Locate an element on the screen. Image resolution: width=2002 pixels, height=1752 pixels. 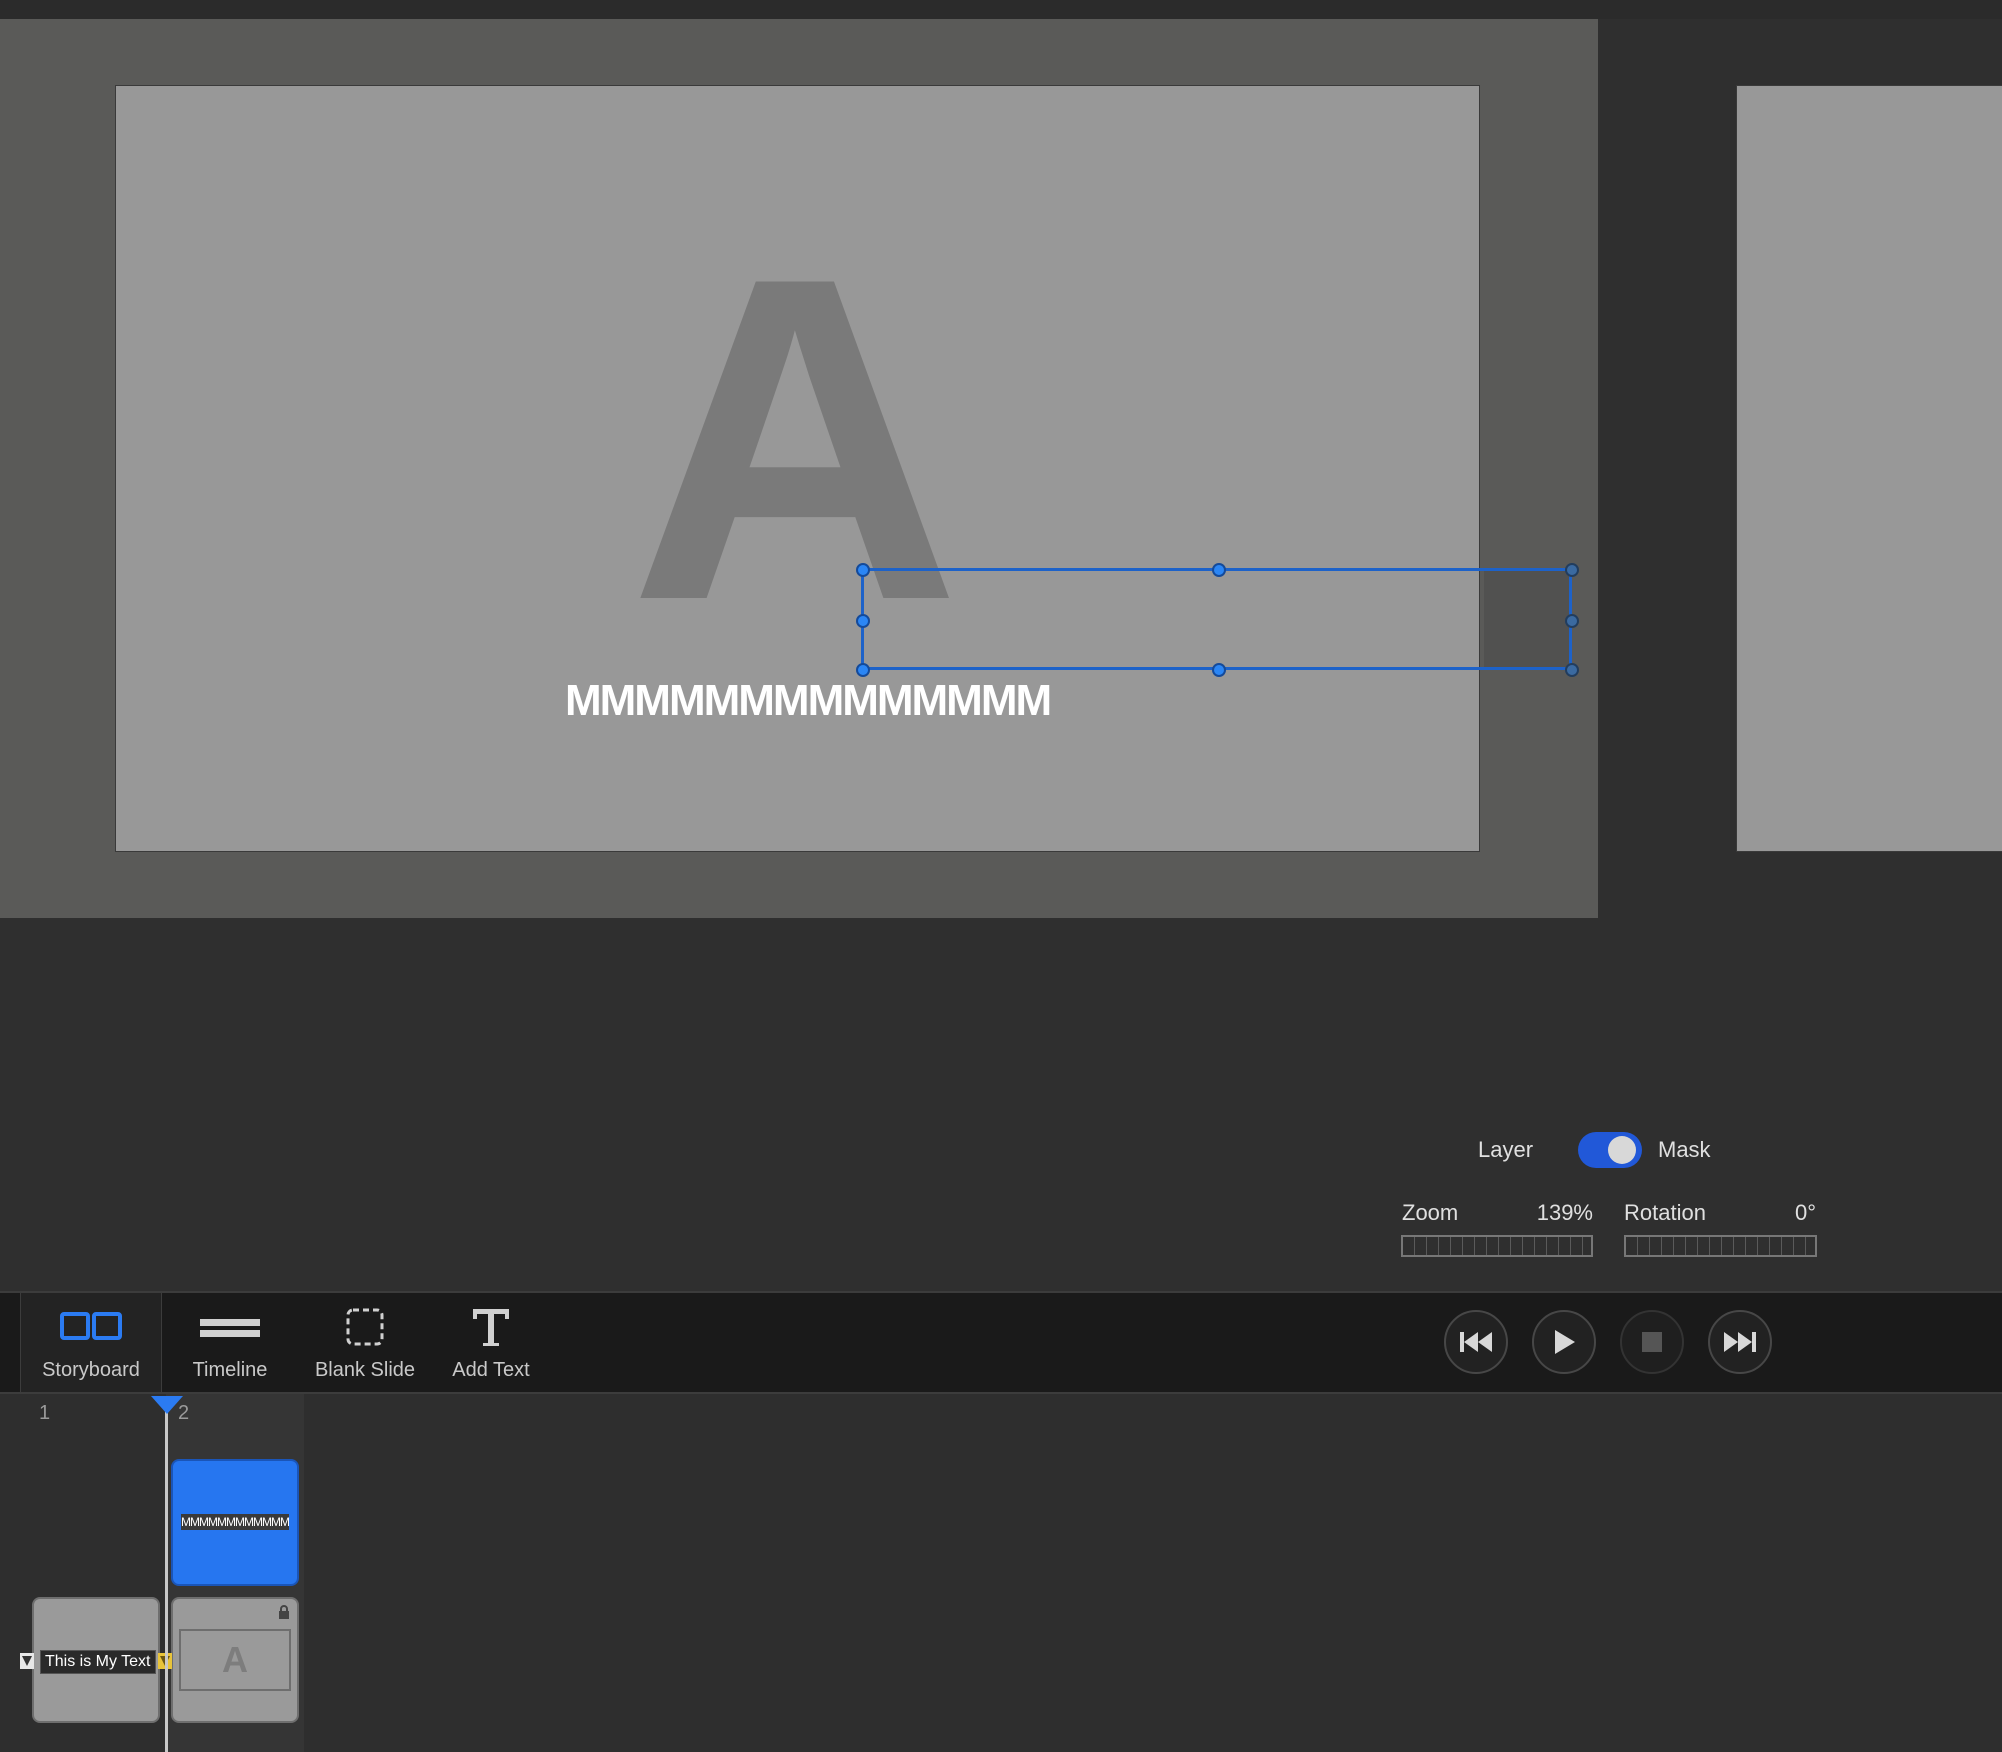
timeline-label: Timeline is located at coordinates (230, 1370).